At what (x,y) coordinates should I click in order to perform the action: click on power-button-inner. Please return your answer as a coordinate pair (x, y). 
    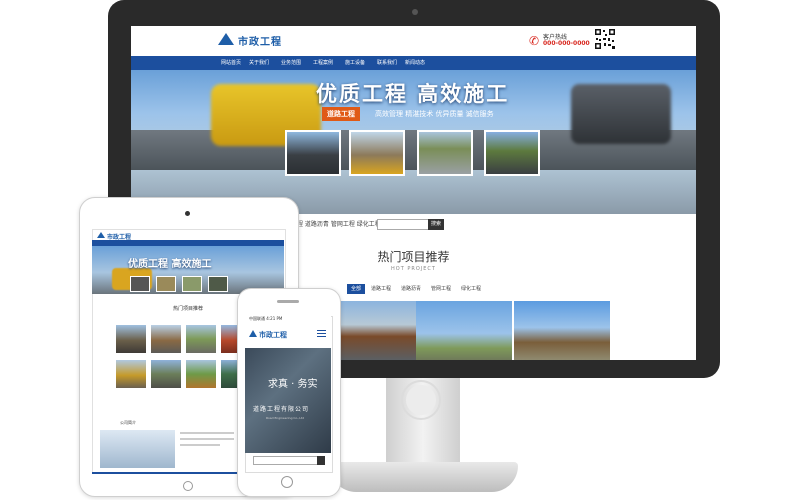
    Looking at the image, I should click on (421, 400).